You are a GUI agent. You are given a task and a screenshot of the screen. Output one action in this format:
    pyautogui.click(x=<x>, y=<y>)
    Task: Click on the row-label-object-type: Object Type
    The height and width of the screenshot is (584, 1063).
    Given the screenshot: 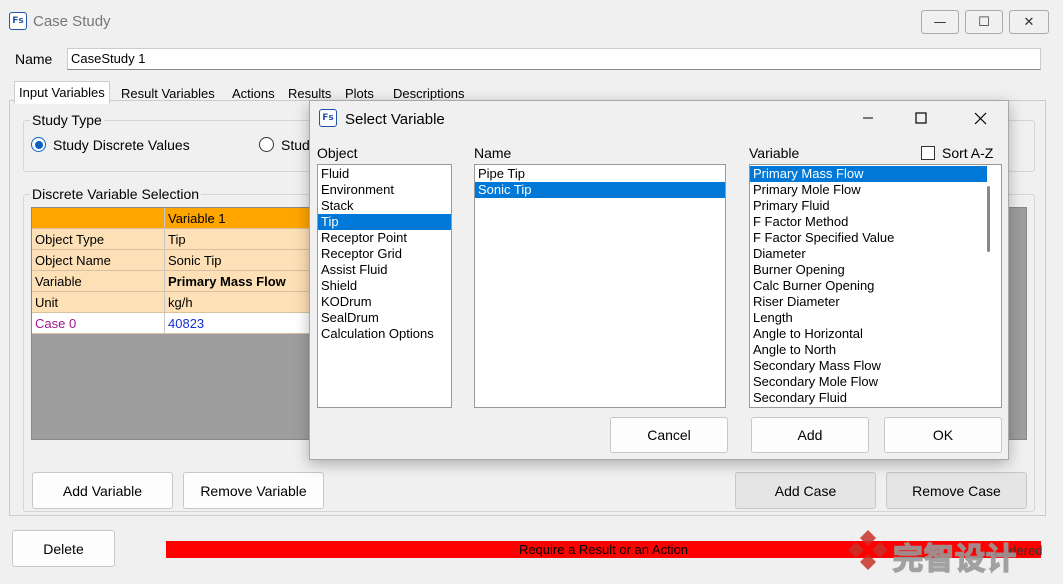 What is the action you would take?
    pyautogui.click(x=98, y=239)
    